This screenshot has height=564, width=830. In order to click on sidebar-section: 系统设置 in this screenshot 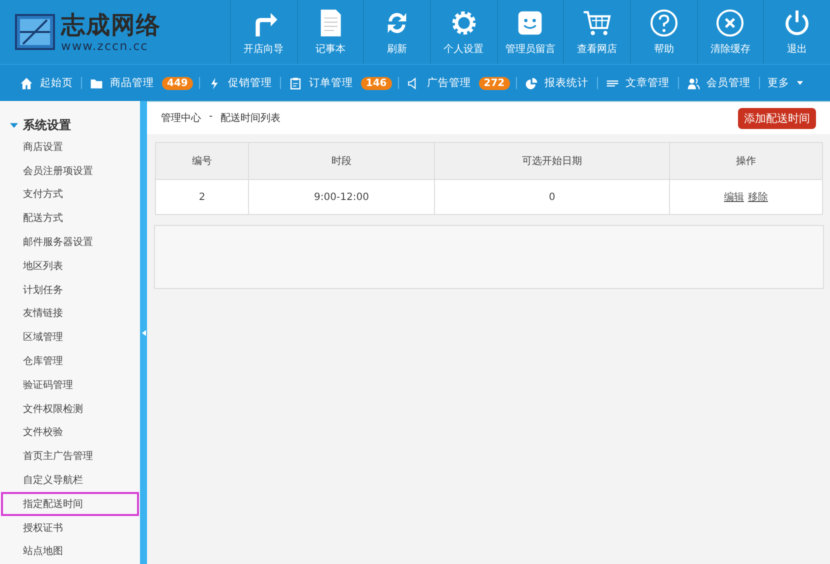, I will do `click(70, 125)`.